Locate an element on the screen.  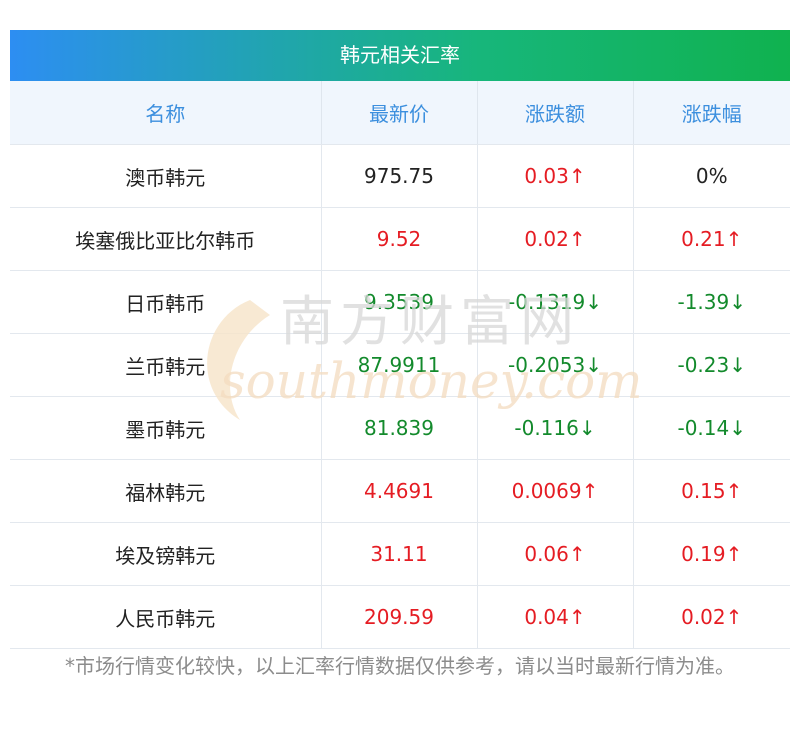
row-change-pct: -1.39↓ is located at coordinates (711, 302).